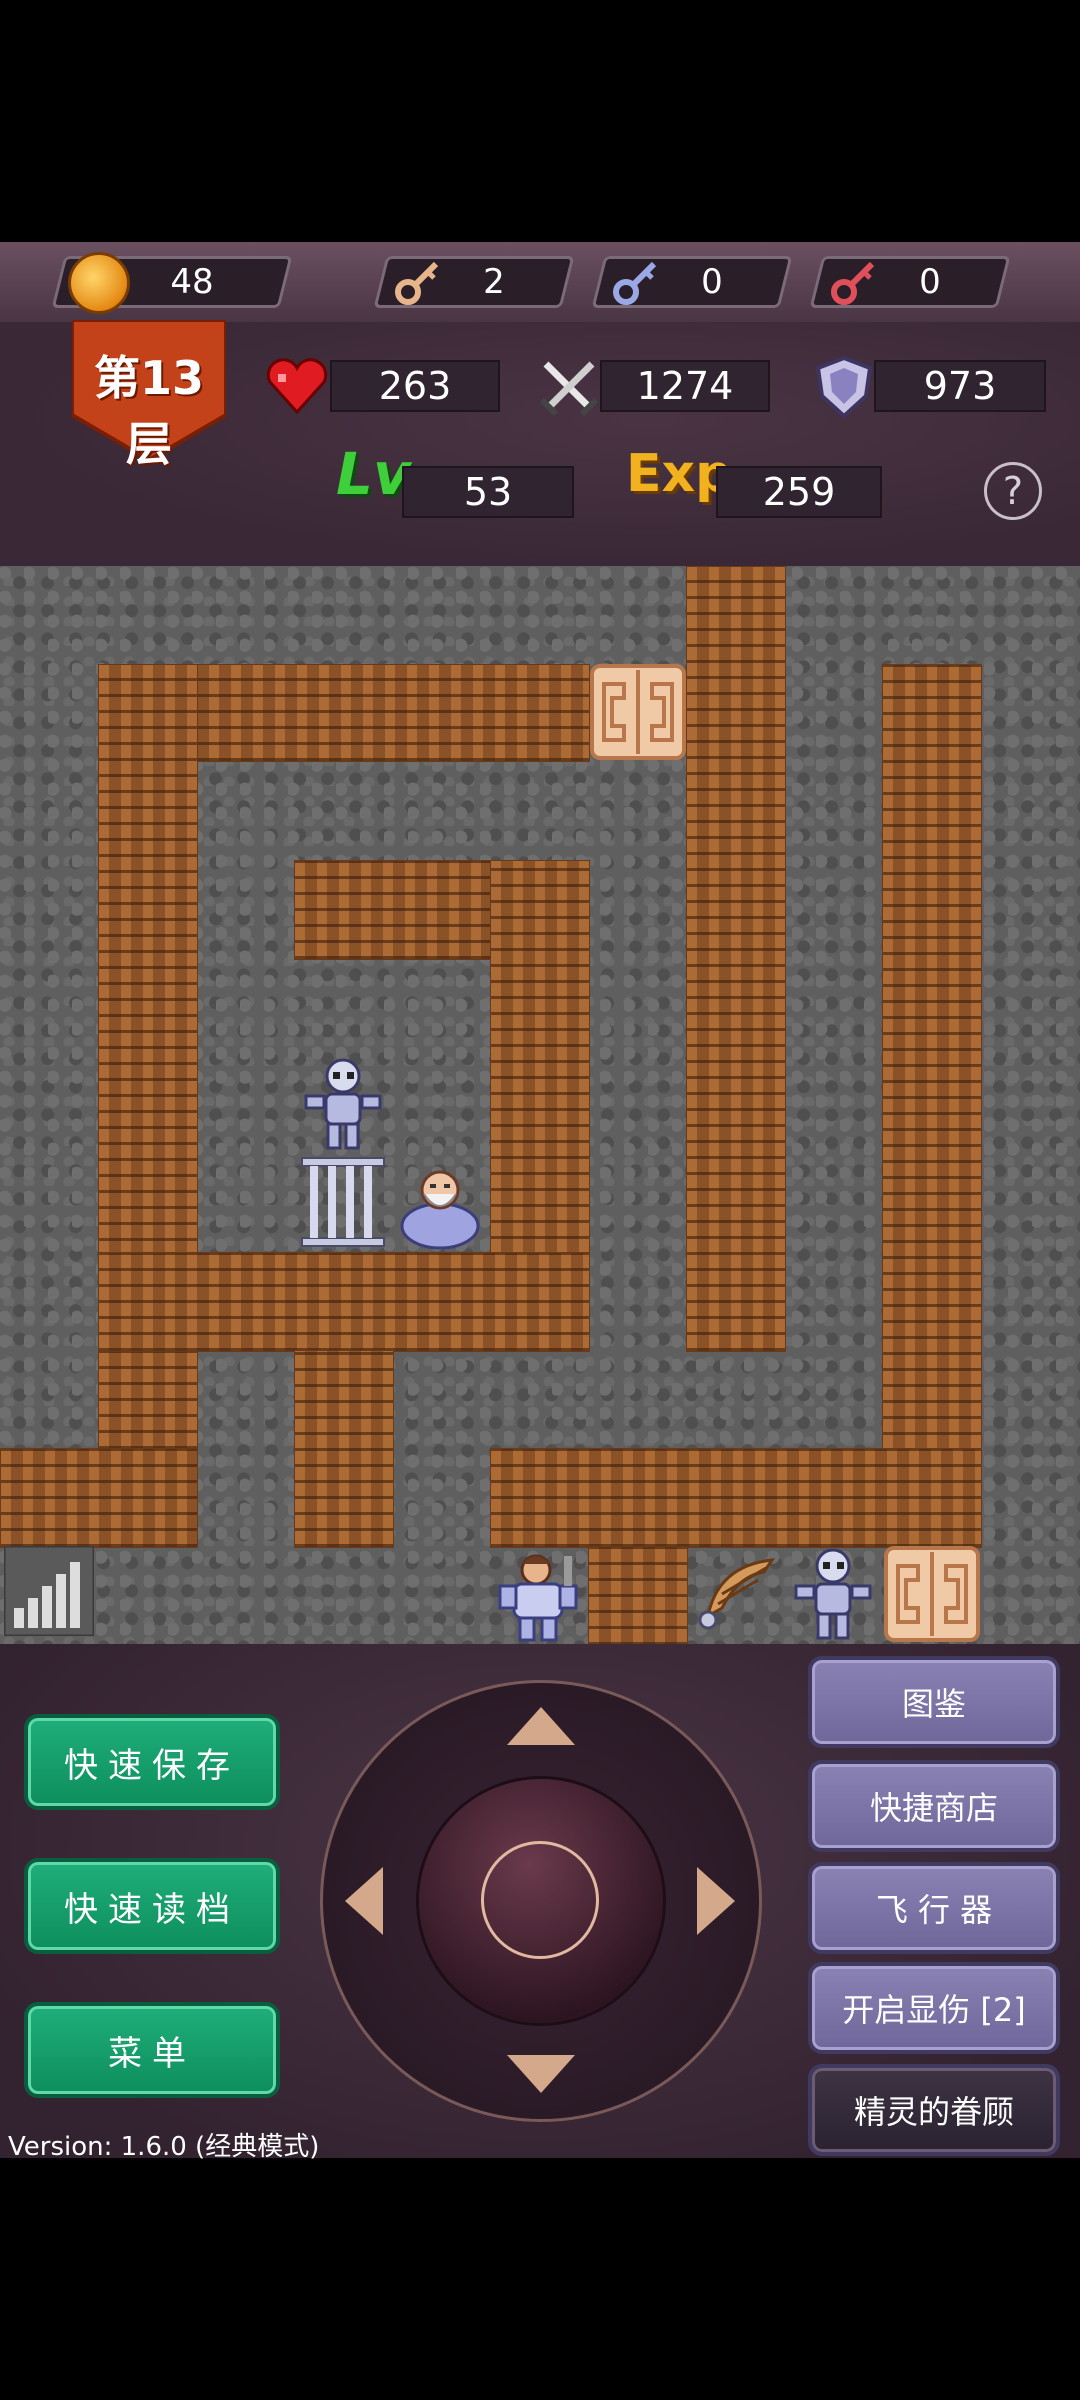 Image resolution: width=1080 pixels, height=2400 pixels. I want to click on yellow-key-icon, so click(417, 283).